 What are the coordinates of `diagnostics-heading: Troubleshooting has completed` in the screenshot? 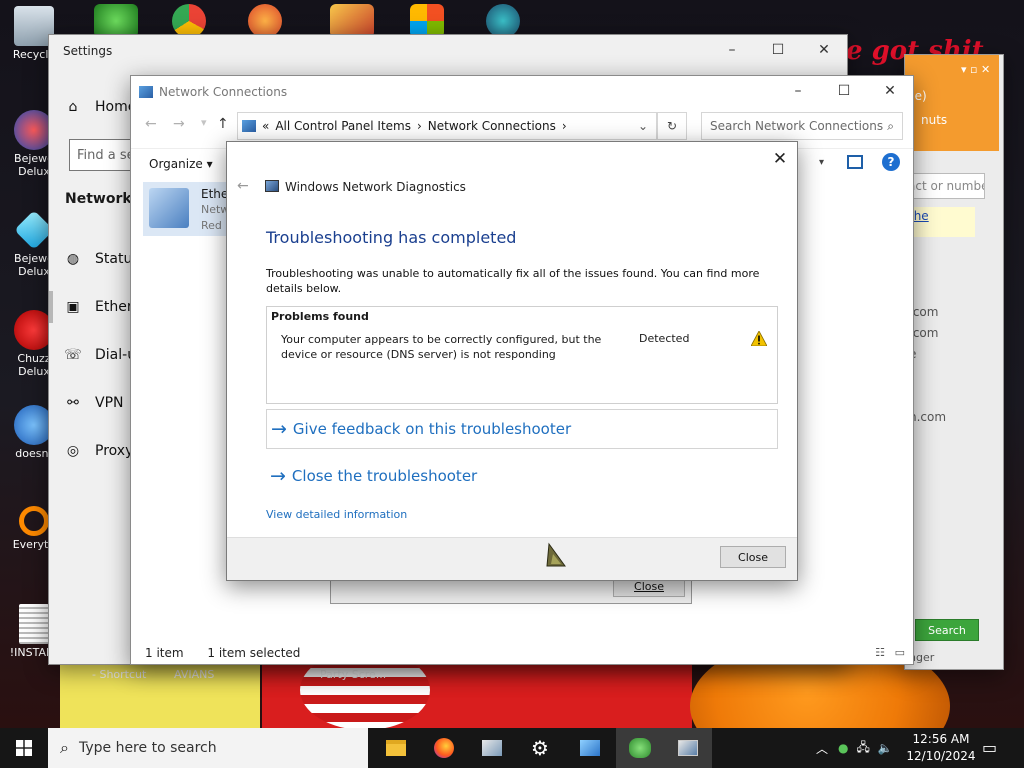 It's located at (391, 237).